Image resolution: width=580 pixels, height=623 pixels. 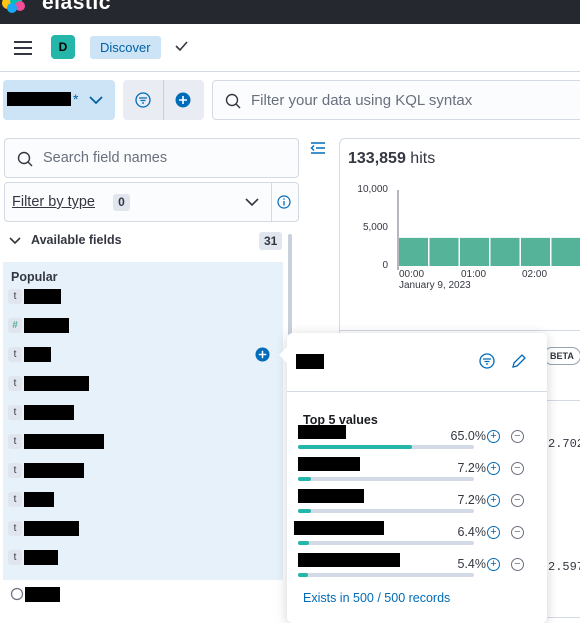 I want to click on field-search-input, so click(x=168, y=158).